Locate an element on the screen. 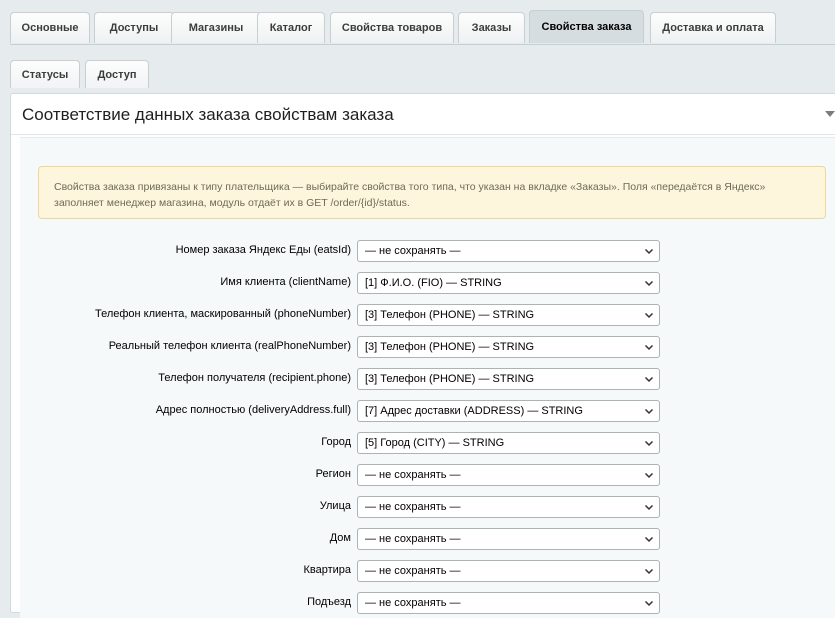 Image resolution: width=835 pixels, height=618 pixels. field-row: Улица — не сохранять — is located at coordinates (427, 507).